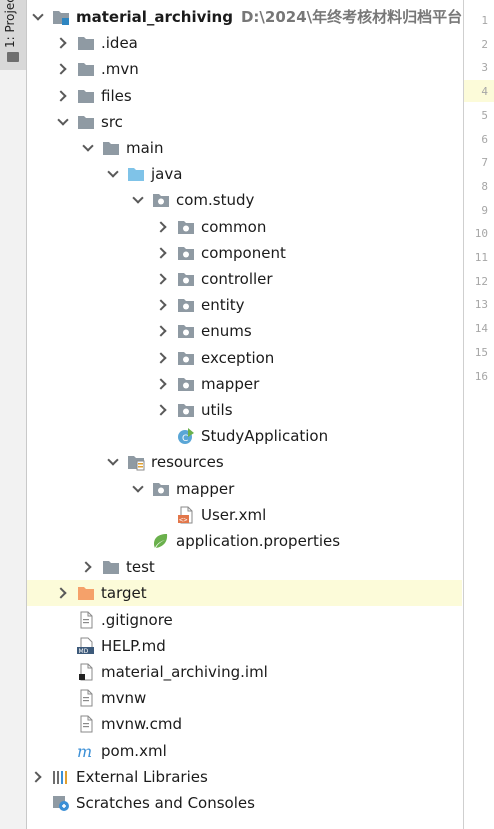  What do you see at coordinates (13, 414) in the screenshot?
I see `tool-window-strip: 1: Project` at bounding box center [13, 414].